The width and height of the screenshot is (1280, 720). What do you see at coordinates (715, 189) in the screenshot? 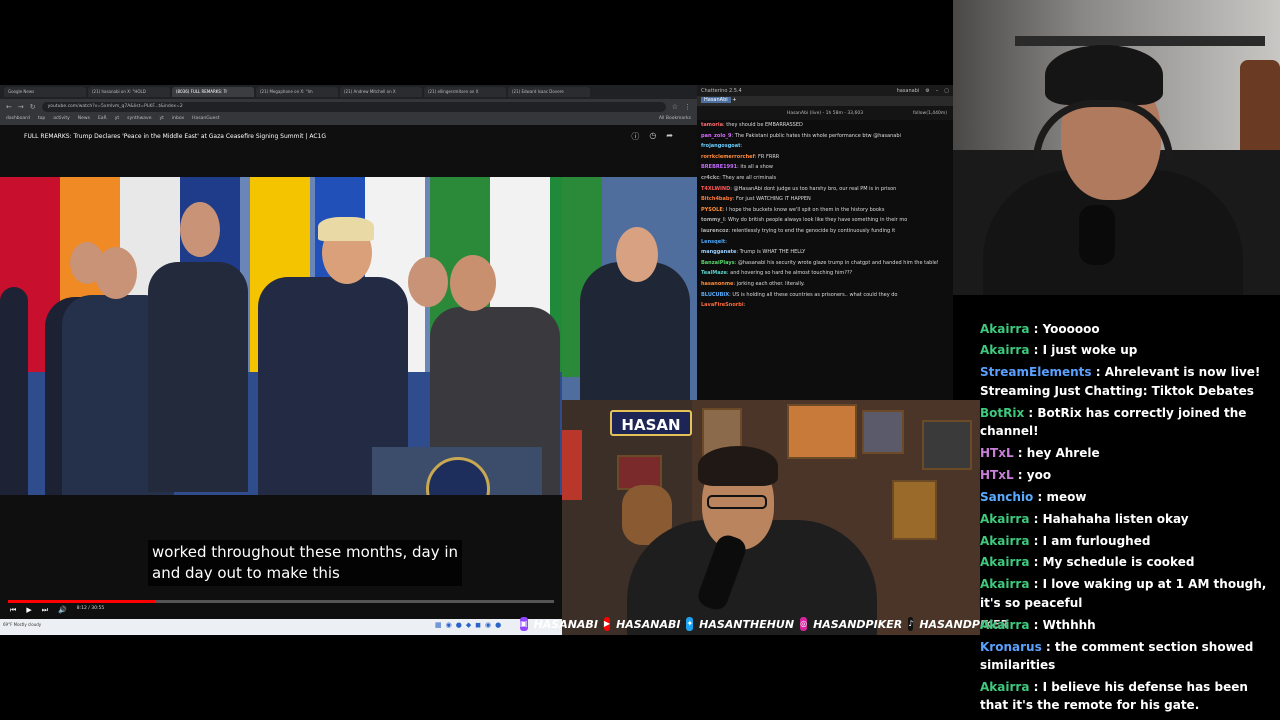
I see `chat-username: T4XLWIND` at bounding box center [715, 189].